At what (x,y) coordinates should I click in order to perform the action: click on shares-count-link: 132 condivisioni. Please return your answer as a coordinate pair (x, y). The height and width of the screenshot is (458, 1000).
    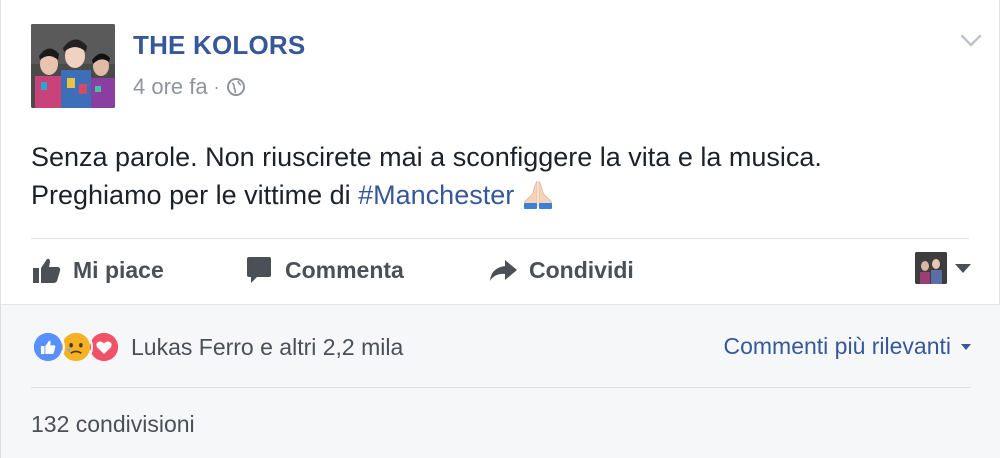
    Looking at the image, I should click on (113, 424).